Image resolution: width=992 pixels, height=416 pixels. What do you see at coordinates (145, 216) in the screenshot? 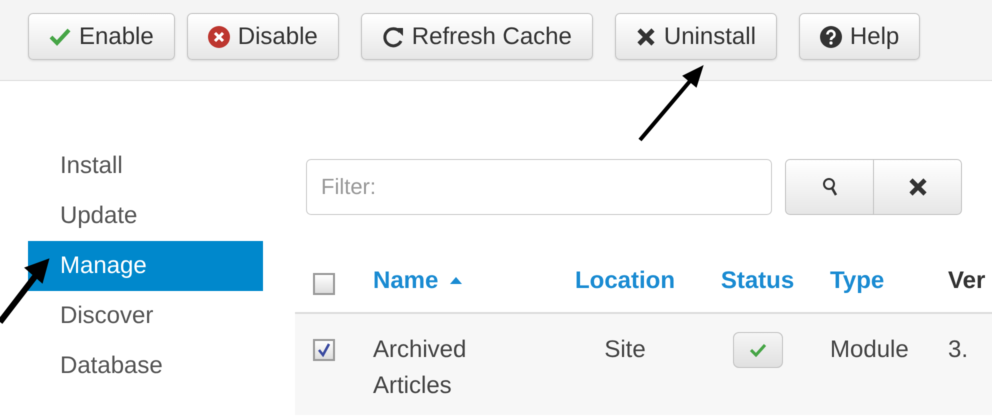
I see `sidebar-item: Update` at bounding box center [145, 216].